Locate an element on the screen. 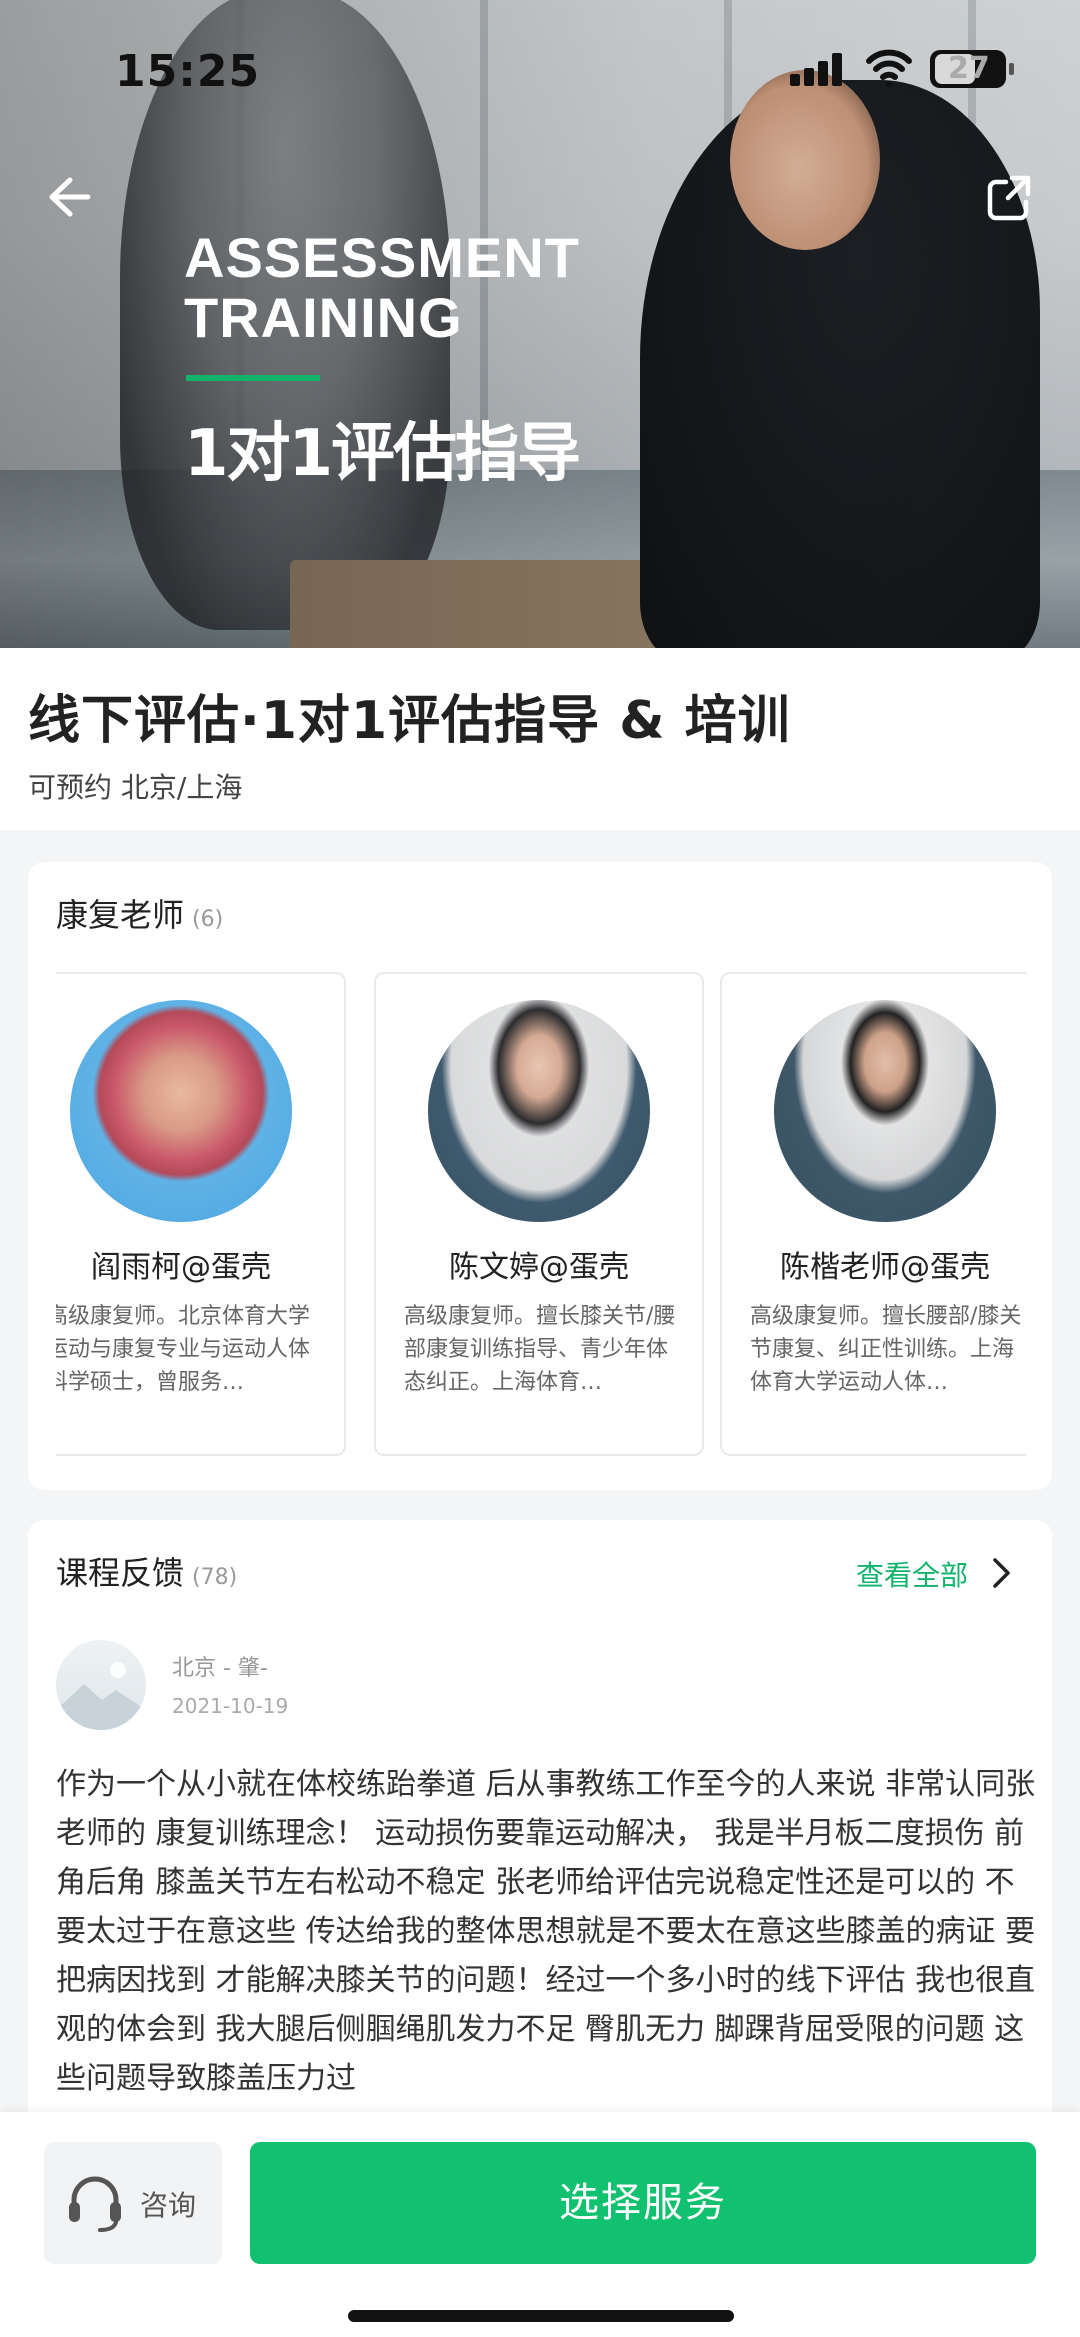 The height and width of the screenshot is (2337, 1080). status-time: 15:25 is located at coordinates (188, 71).